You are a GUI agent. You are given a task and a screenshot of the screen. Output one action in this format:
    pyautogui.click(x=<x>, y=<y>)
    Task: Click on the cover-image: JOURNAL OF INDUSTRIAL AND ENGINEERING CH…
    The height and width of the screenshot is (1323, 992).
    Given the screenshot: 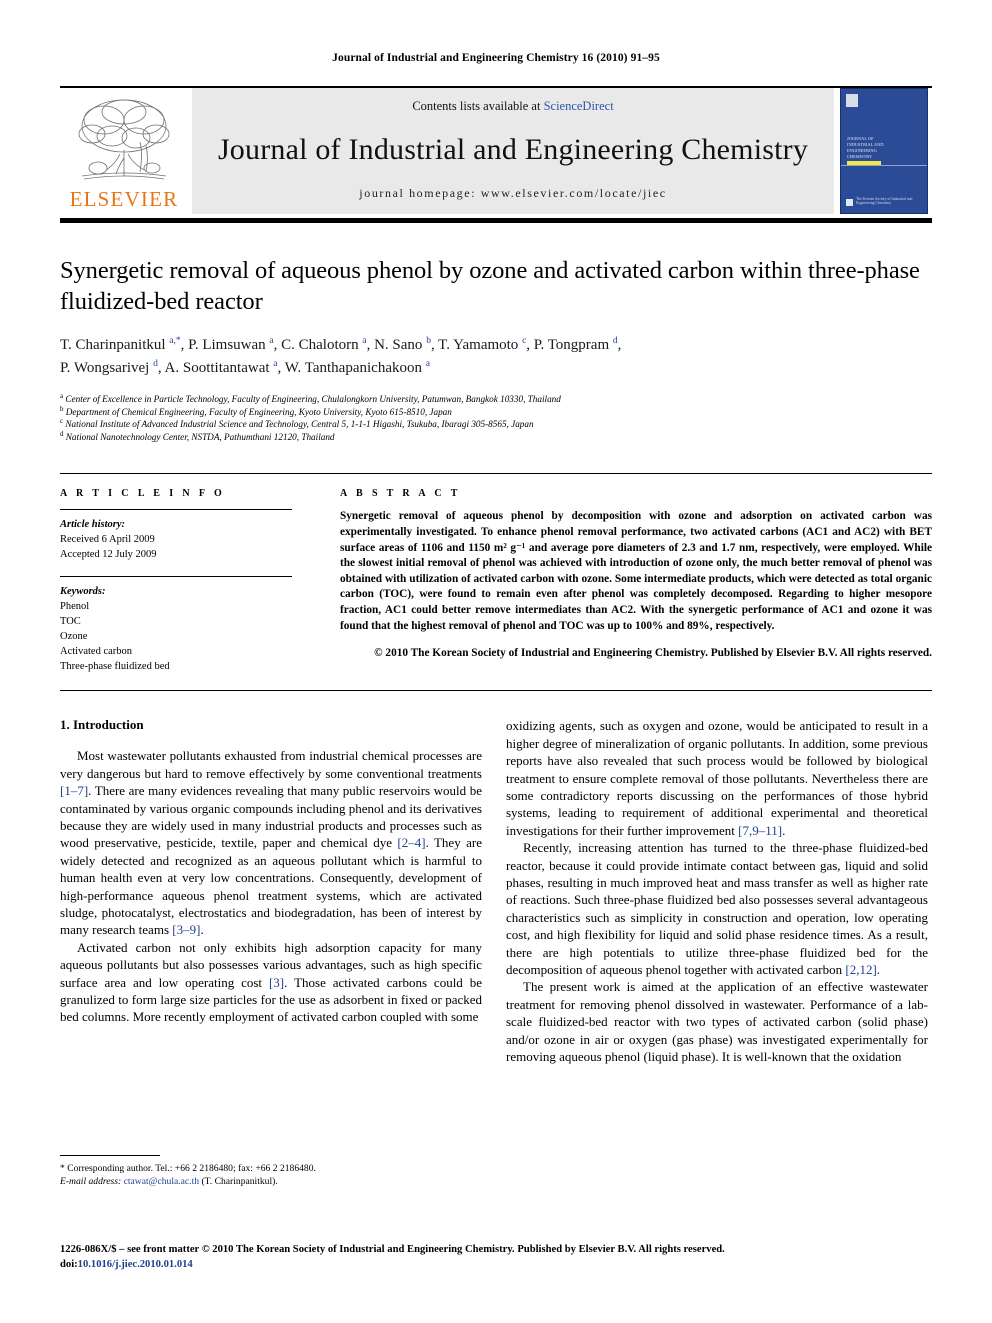 What is the action you would take?
    pyautogui.click(x=884, y=151)
    